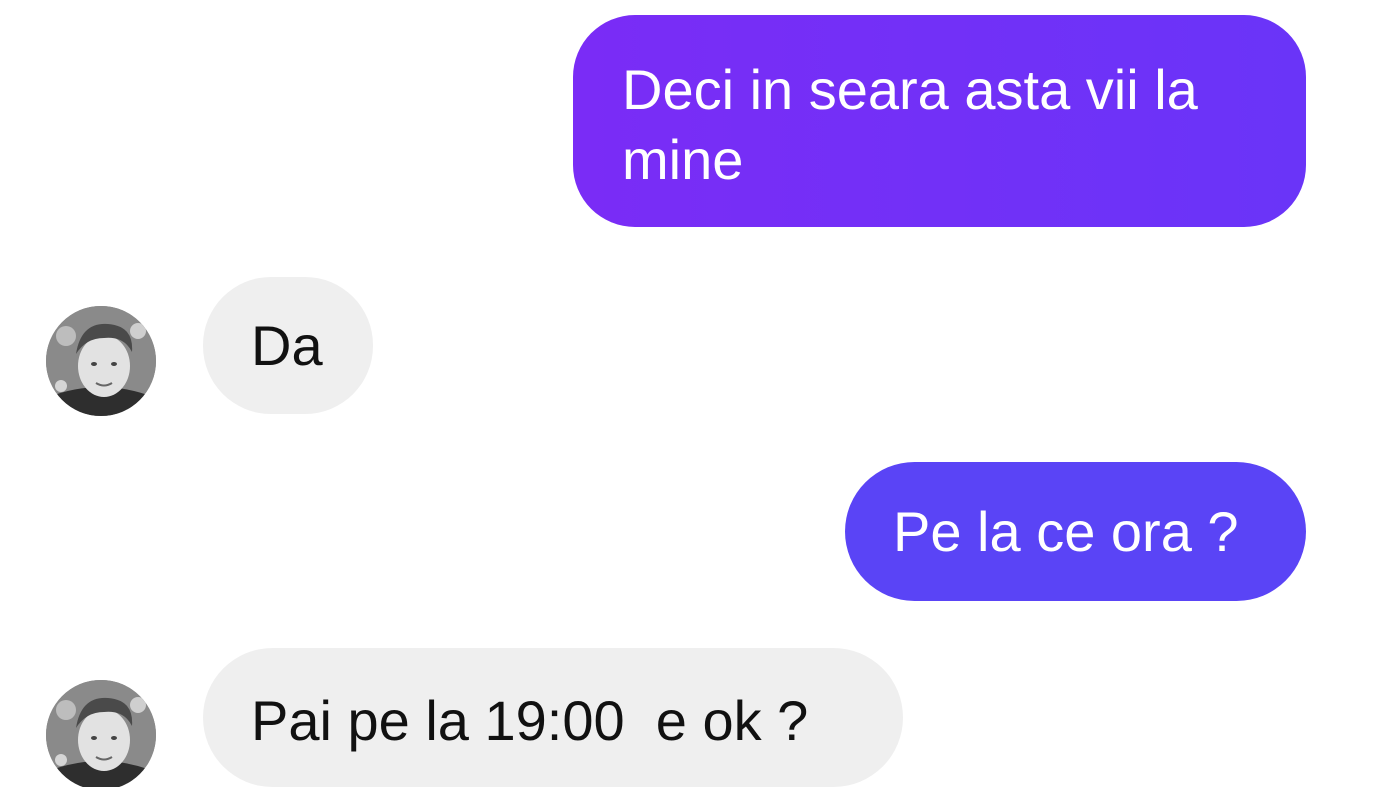 The image size is (1400, 787). I want to click on outgoing-message-bubble: Pe la ce ora ?, so click(1075, 531).